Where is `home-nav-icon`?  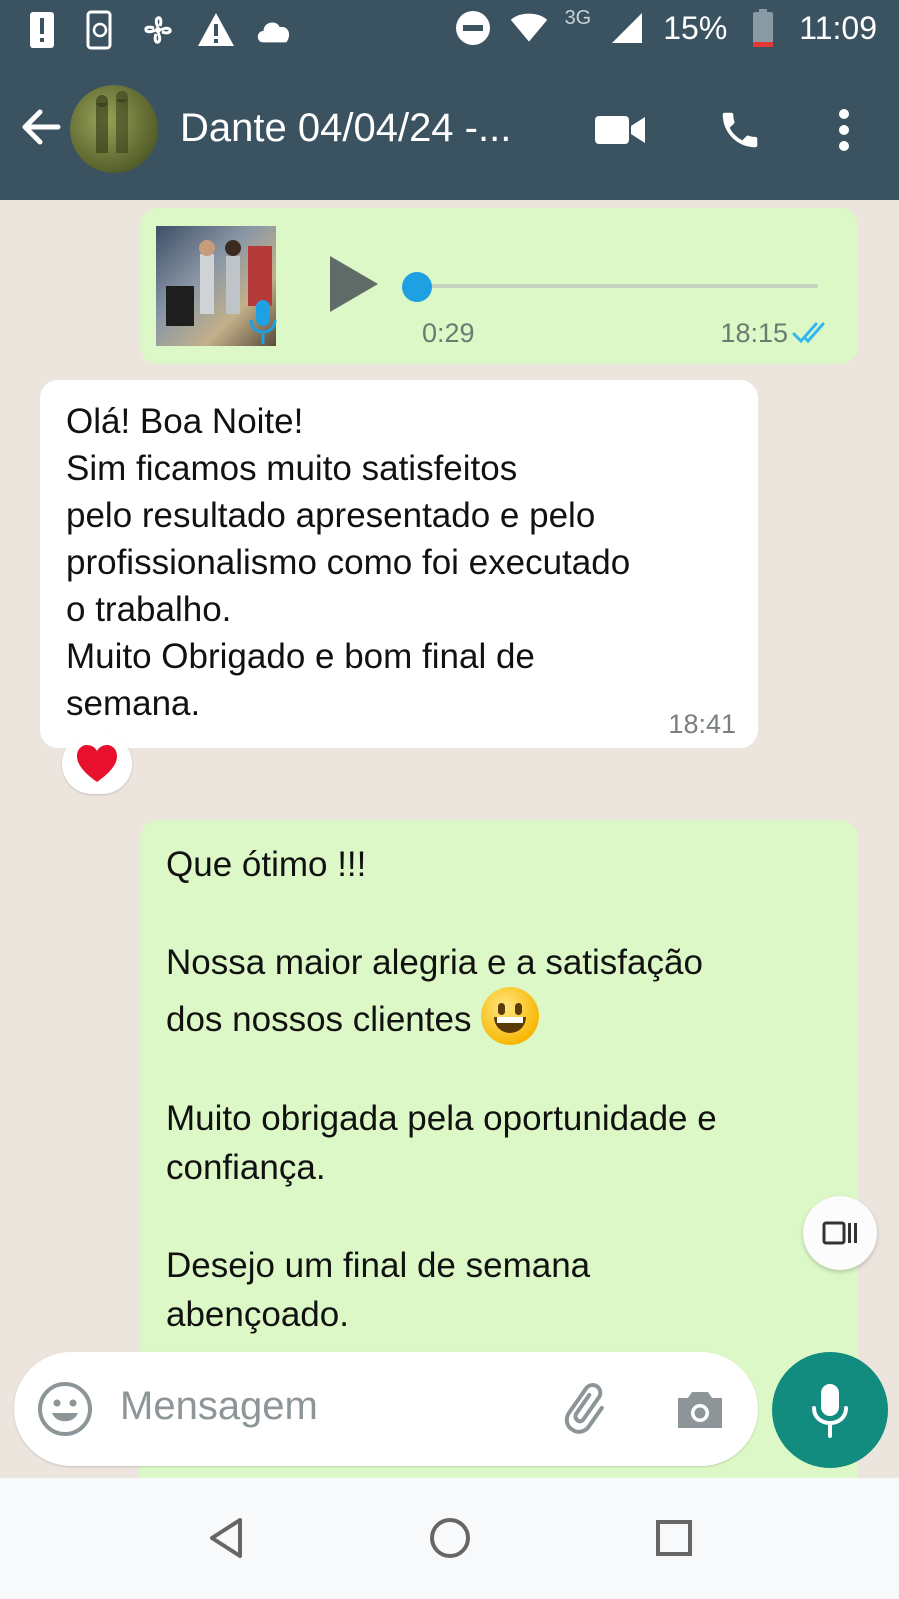
home-nav-icon is located at coordinates (450, 1538).